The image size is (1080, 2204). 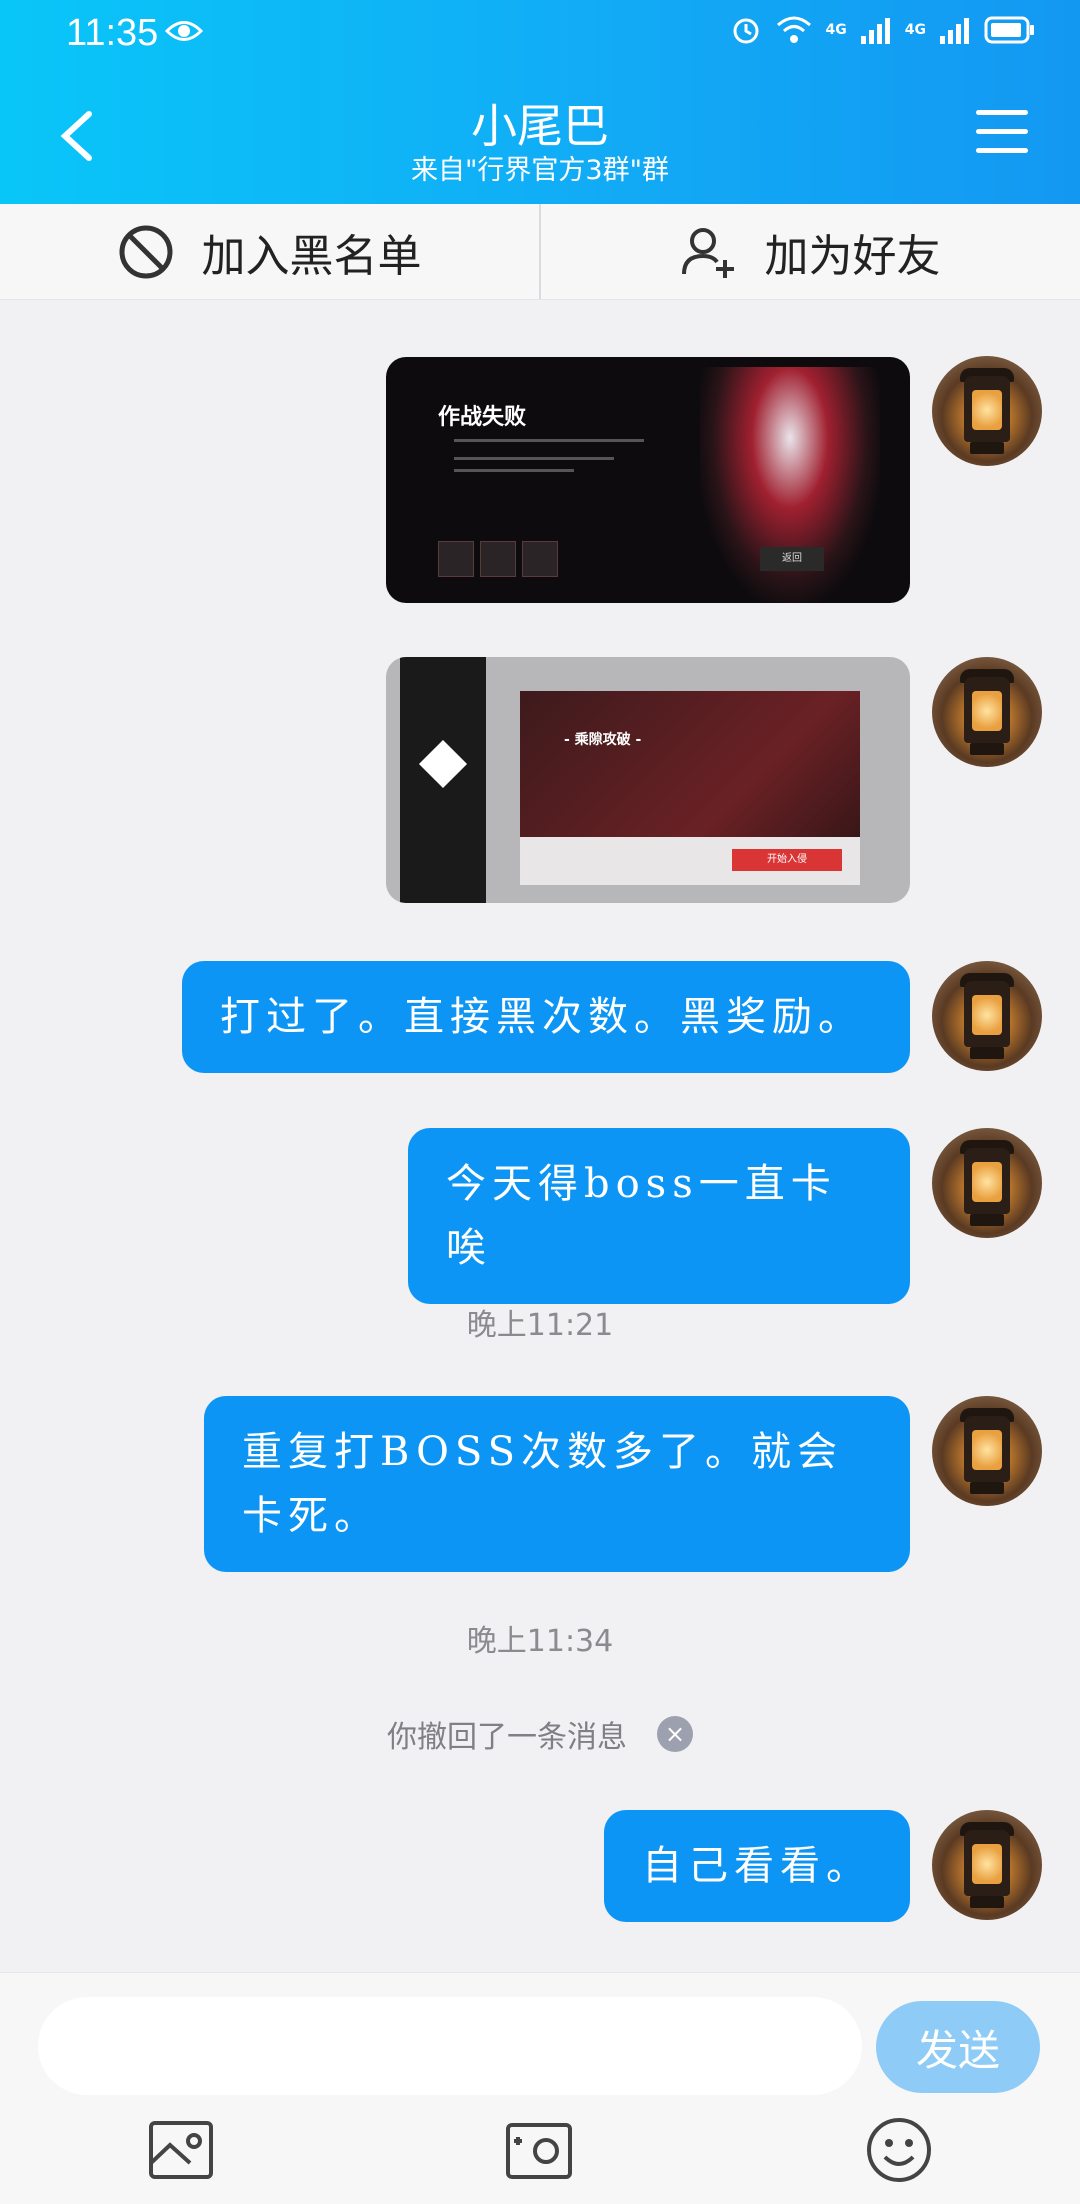 What do you see at coordinates (915, 30) in the screenshot?
I see `network-label-2: 4G` at bounding box center [915, 30].